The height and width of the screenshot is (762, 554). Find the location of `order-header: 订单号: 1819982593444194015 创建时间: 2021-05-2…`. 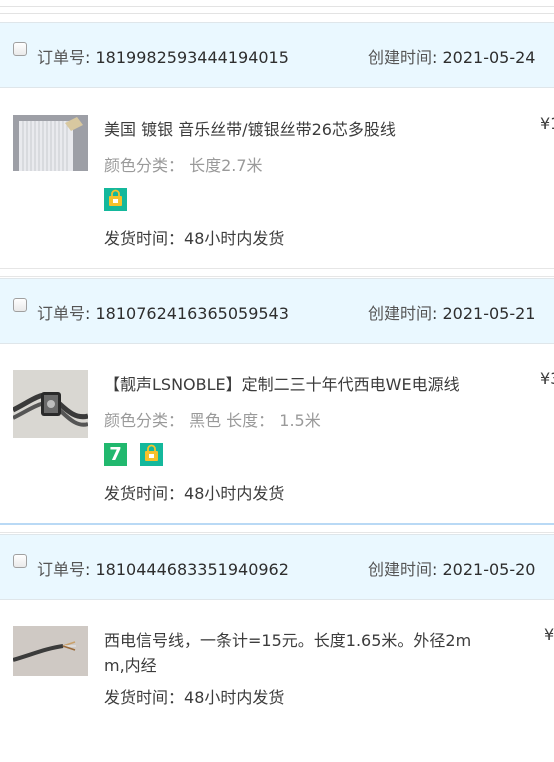

order-header: 订单号: 1819982593444194015 创建时间: 2021-05-2… is located at coordinates (277, 55).